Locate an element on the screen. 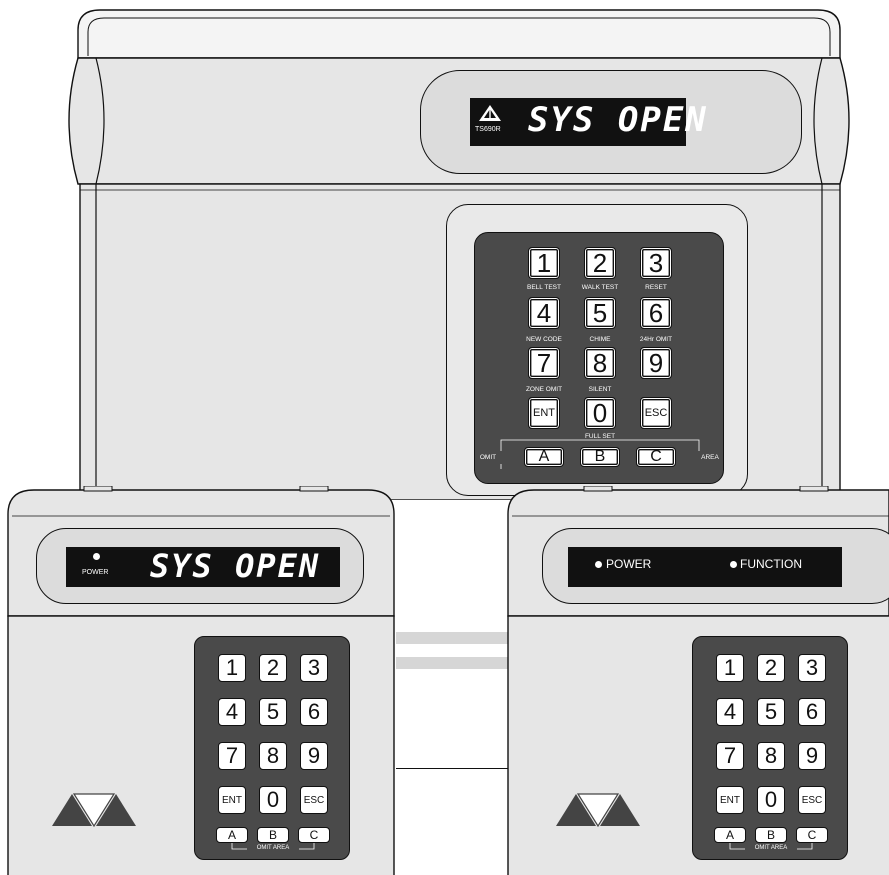 The image size is (889, 875). right-key-2: 2 is located at coordinates (771, 668).